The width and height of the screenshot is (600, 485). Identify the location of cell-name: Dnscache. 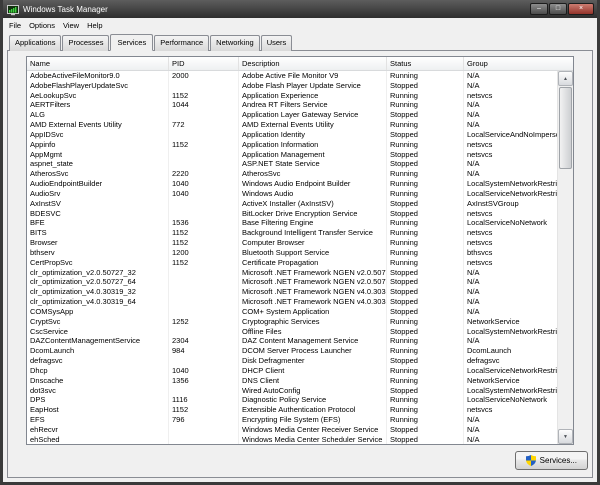
(98, 380).